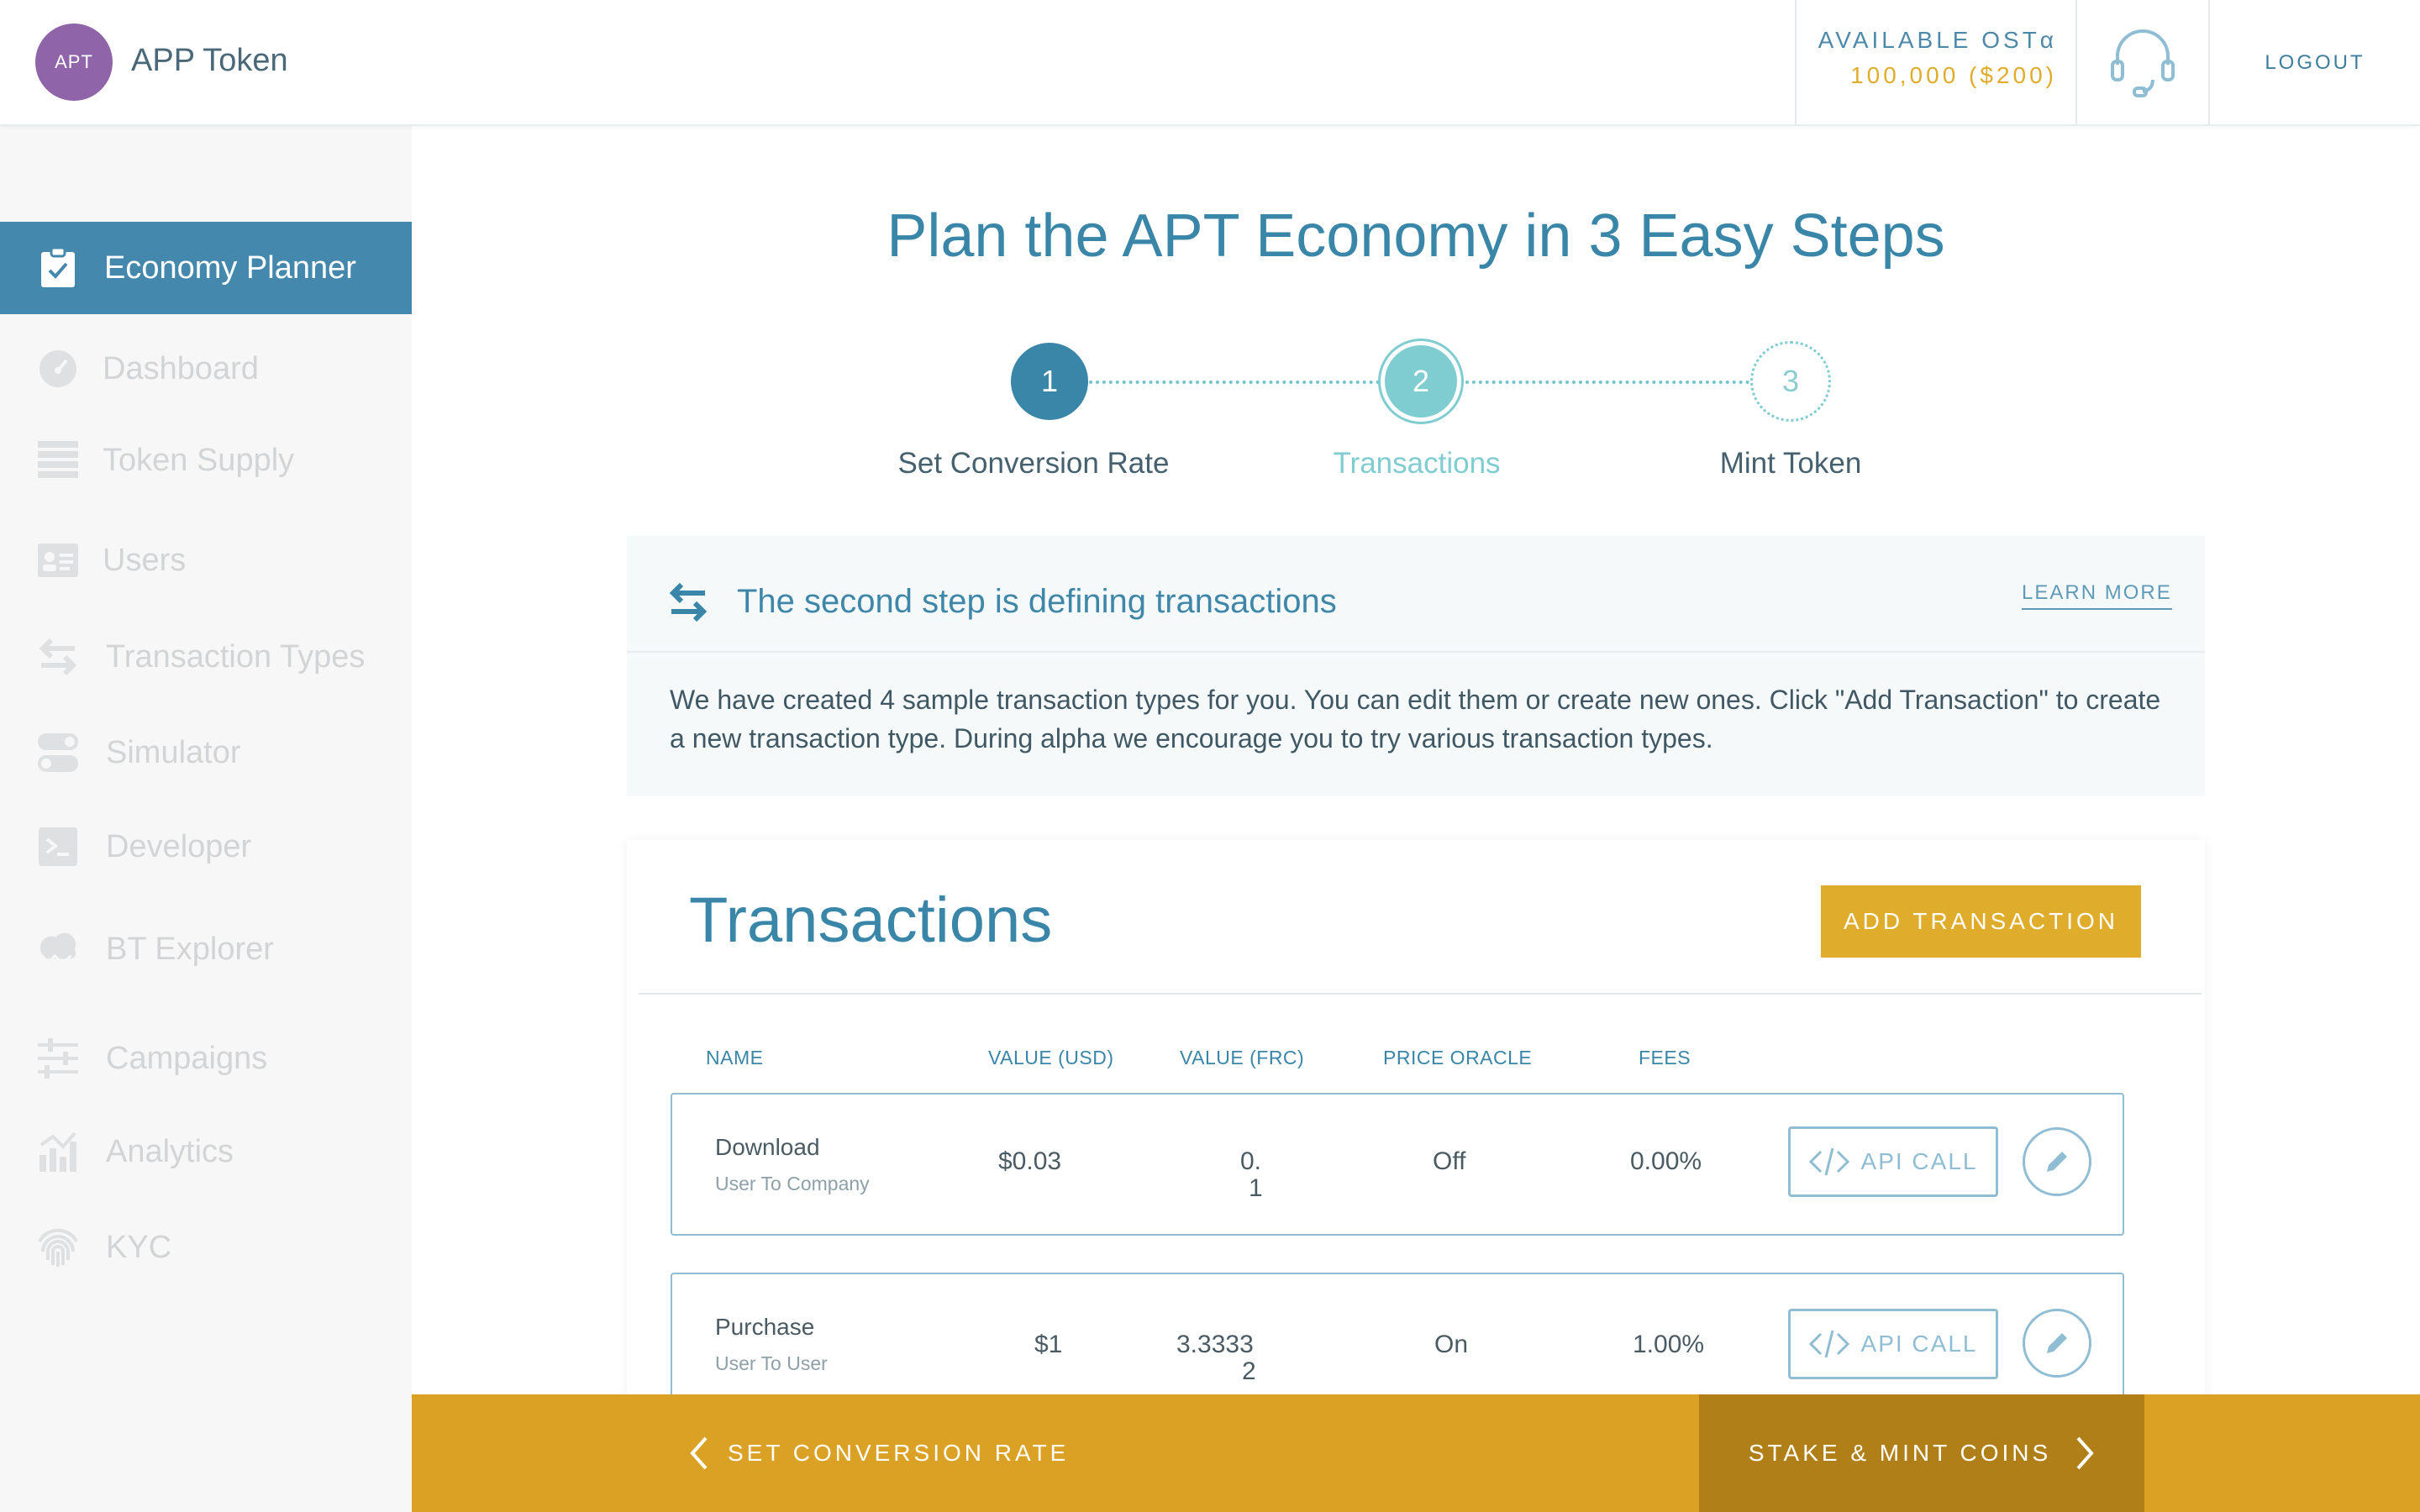 This screenshot has height=1512, width=2420. Describe the element at coordinates (2097, 595) in the screenshot. I see `learn-more-link: LEARN MORE` at that location.